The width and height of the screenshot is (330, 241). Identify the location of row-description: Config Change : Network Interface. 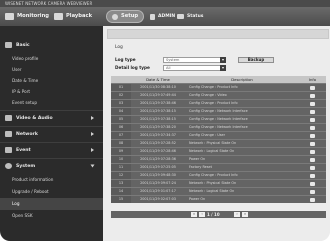
(218, 111).